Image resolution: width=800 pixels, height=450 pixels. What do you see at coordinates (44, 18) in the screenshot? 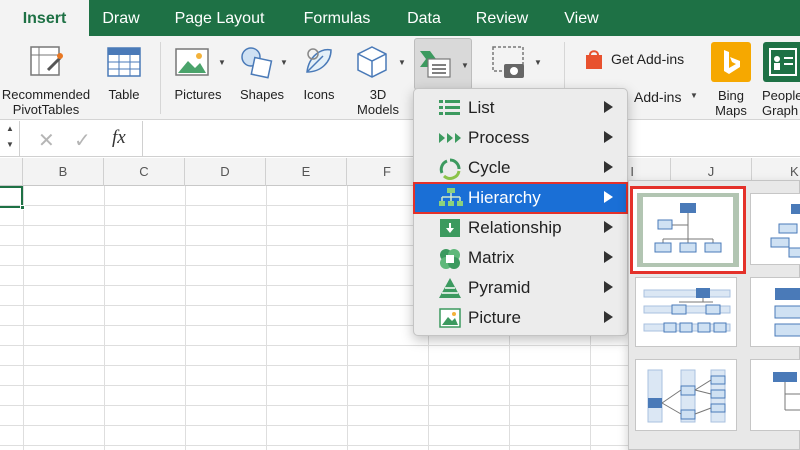
I see `tab-insert: Insert` at bounding box center [44, 18].